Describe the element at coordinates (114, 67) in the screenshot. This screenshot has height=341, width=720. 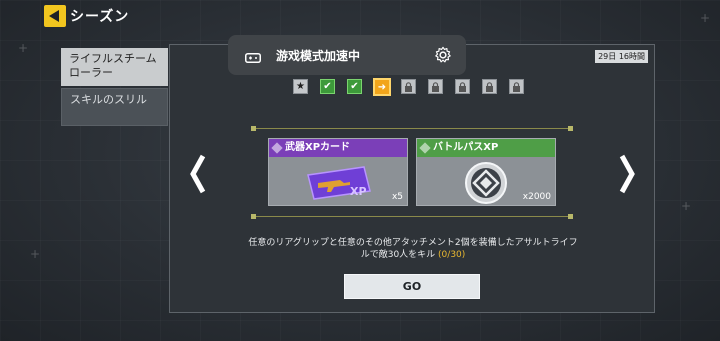
I see `tab-rifle-steamroller: ライフルスチームローラー` at that location.